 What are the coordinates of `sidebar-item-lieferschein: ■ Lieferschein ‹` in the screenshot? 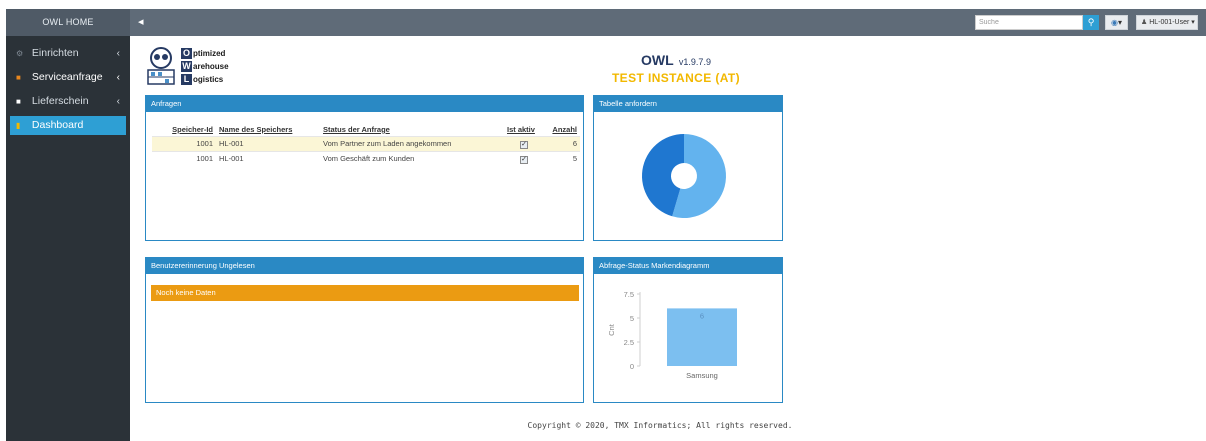 It's located at (68, 101).